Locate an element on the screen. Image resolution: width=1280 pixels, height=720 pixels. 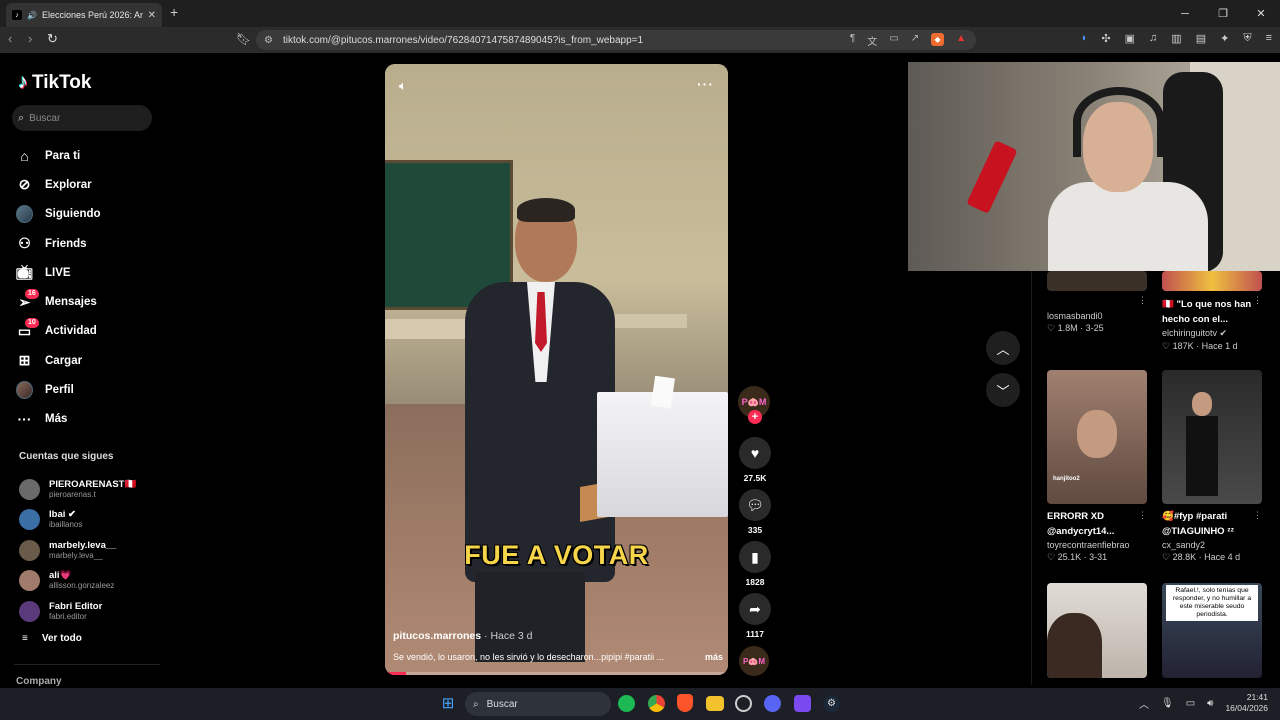
tiktok-logo: ♪ TikTok is located at coordinates (54, 82).